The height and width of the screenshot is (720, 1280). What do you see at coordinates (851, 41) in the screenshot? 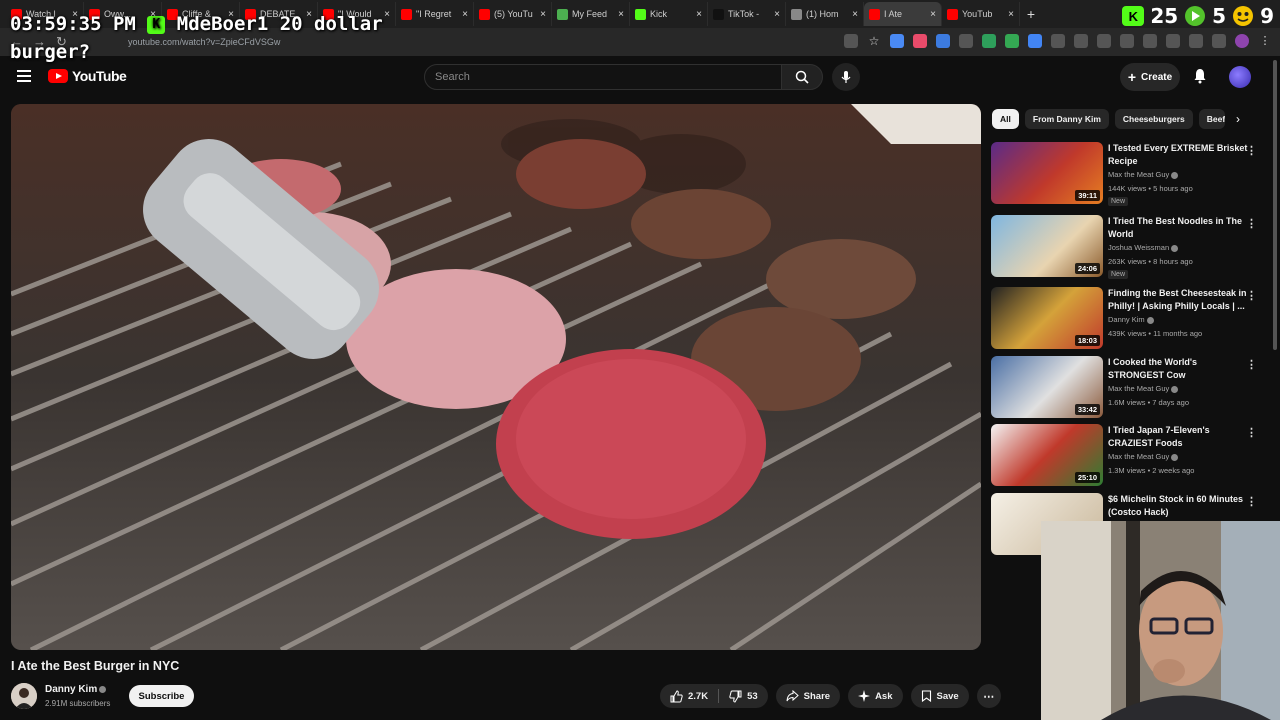
I see `screenshot-icon` at bounding box center [851, 41].